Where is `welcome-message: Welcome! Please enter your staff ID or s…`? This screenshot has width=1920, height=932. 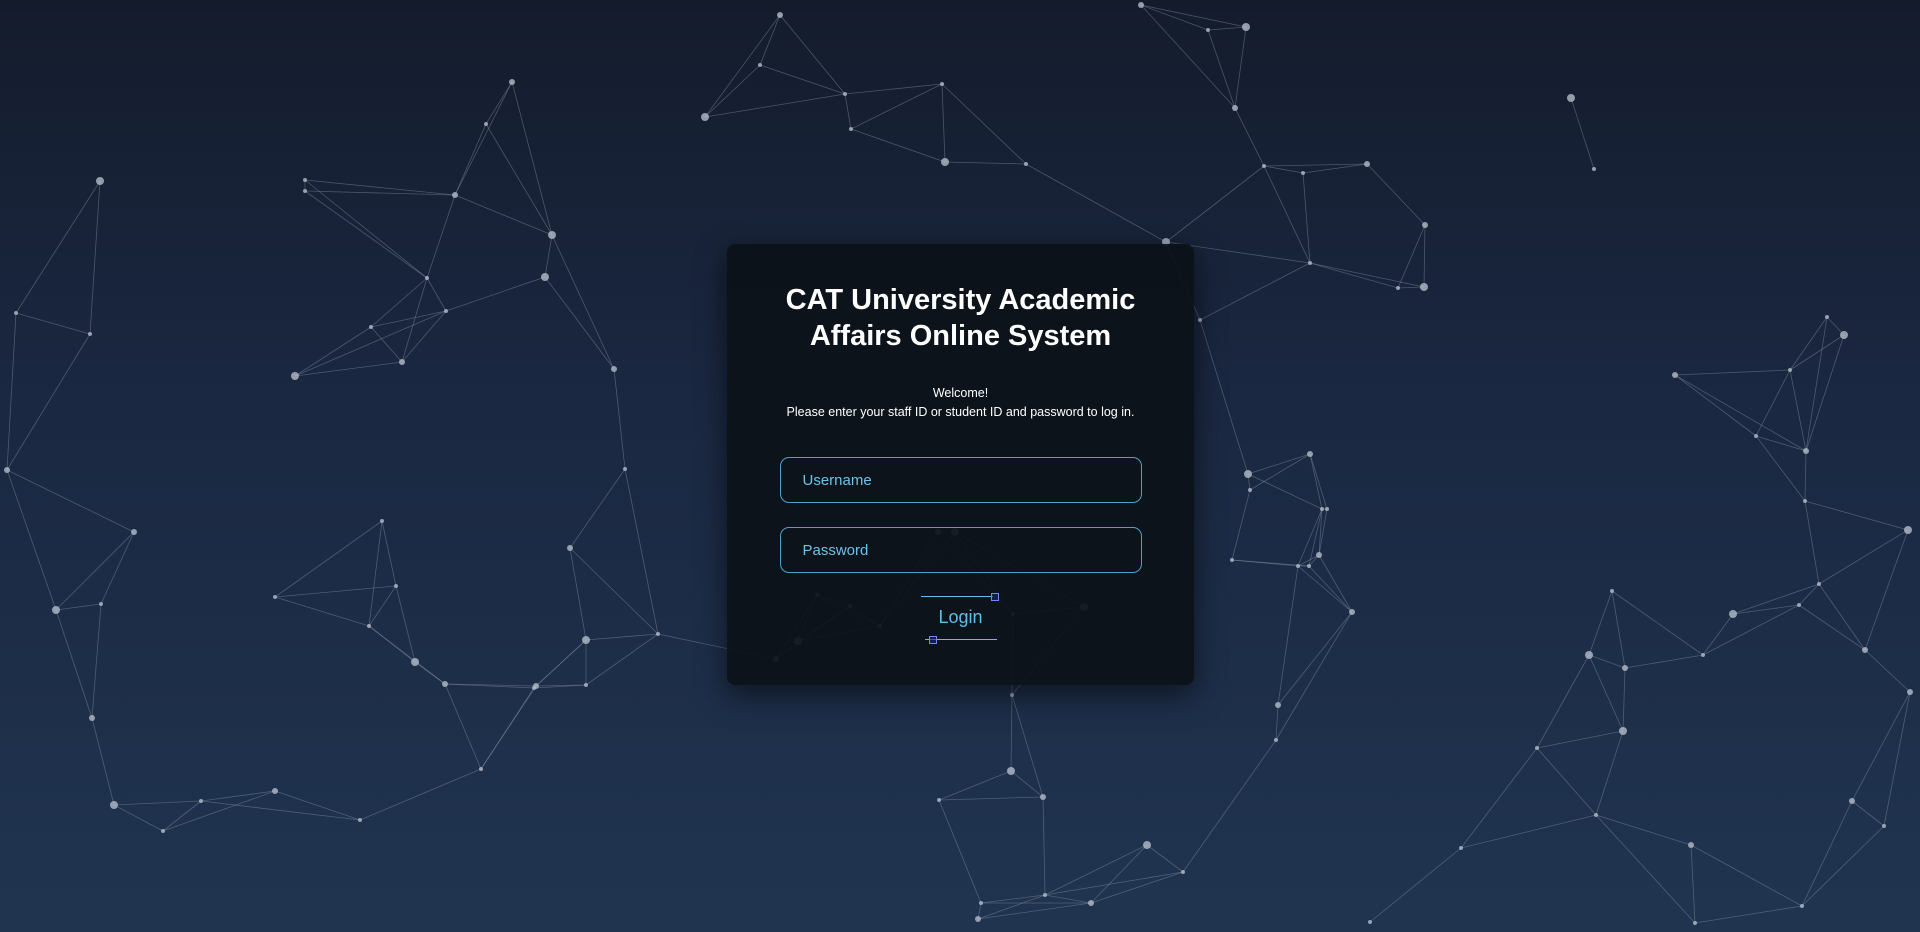 welcome-message: Welcome! Please enter your staff ID or s… is located at coordinates (960, 403).